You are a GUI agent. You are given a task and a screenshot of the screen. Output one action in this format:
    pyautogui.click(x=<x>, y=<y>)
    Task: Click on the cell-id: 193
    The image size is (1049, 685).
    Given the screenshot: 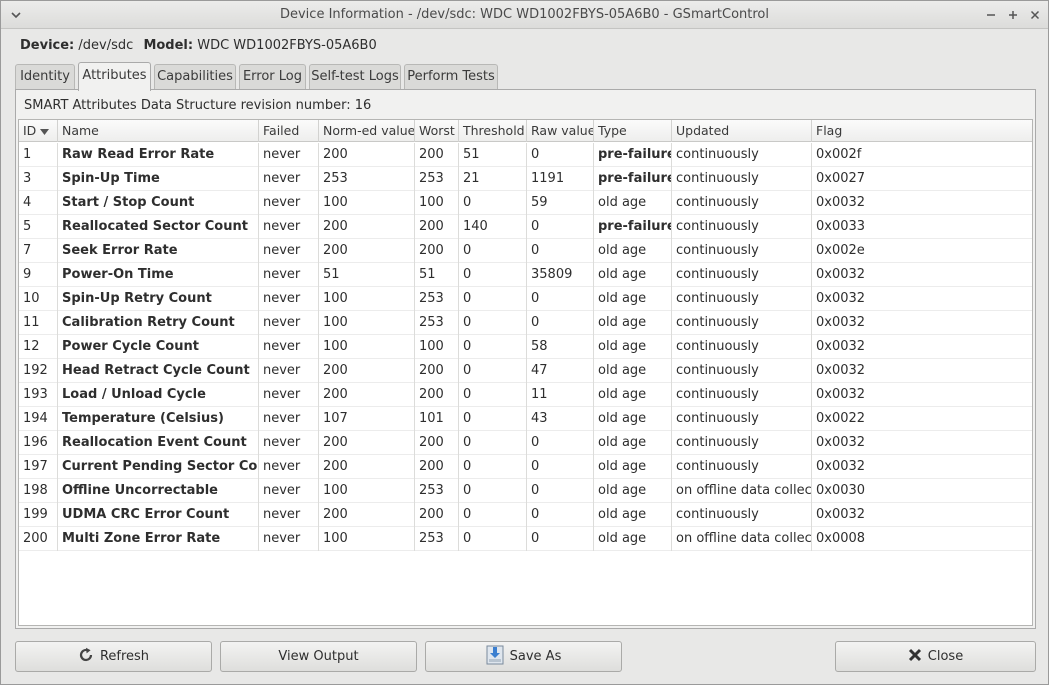 What is the action you would take?
    pyautogui.click(x=38, y=395)
    